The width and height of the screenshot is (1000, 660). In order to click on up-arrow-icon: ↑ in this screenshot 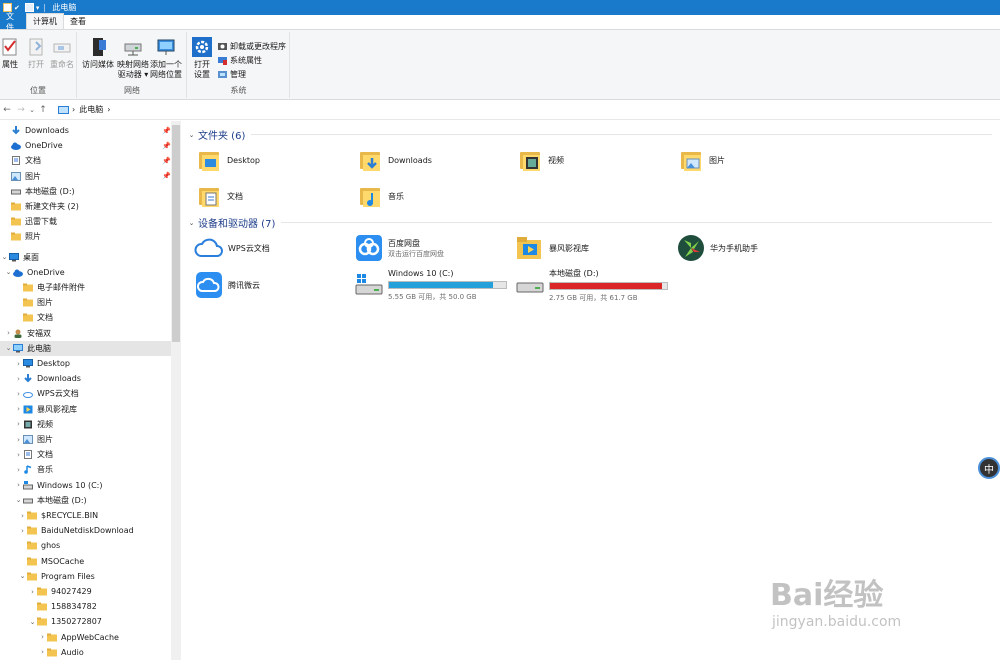, I will do `click(43, 110)`.